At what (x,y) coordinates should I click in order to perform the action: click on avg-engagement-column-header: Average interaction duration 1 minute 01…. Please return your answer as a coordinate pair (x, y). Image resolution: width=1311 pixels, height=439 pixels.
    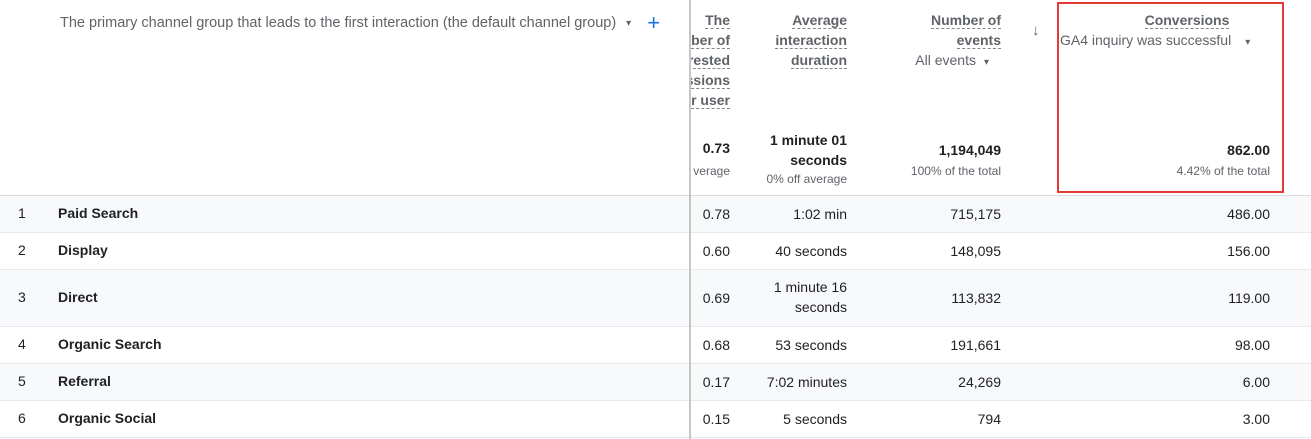
    Looking at the image, I should click on (793, 98).